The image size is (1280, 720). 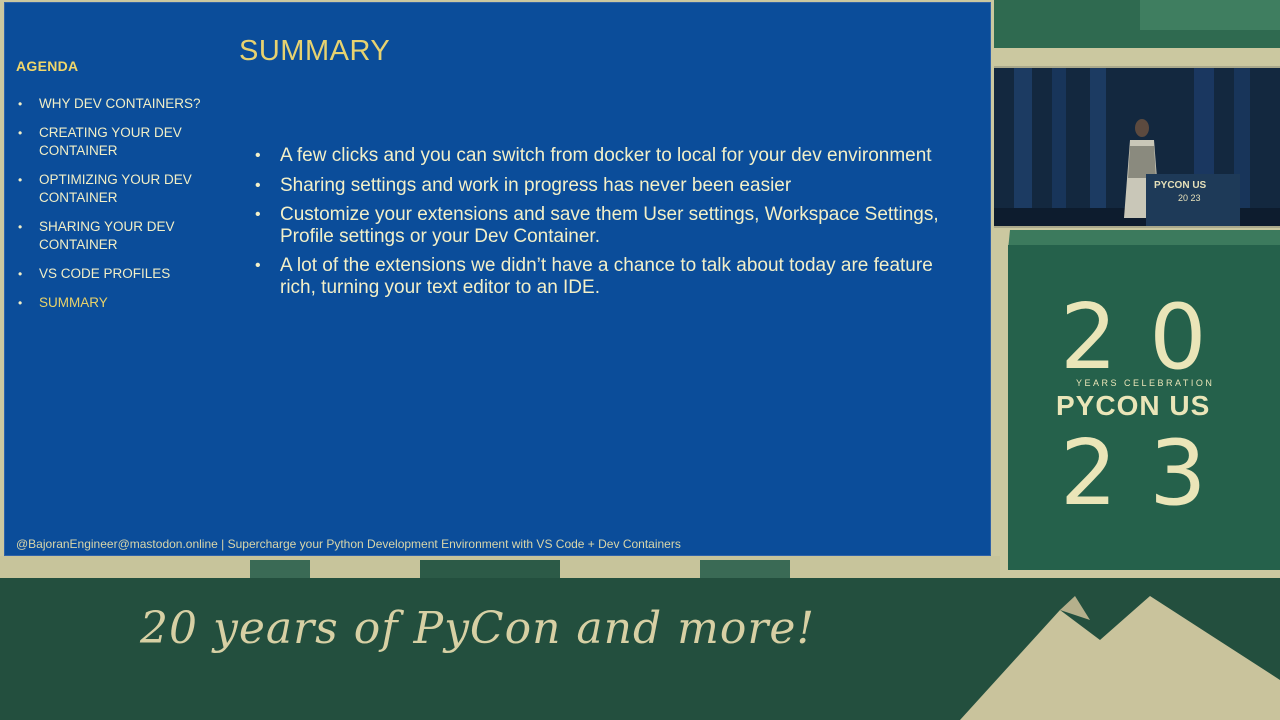 I want to click on agenda-item-active: • SUMMARY, so click(x=118, y=303).